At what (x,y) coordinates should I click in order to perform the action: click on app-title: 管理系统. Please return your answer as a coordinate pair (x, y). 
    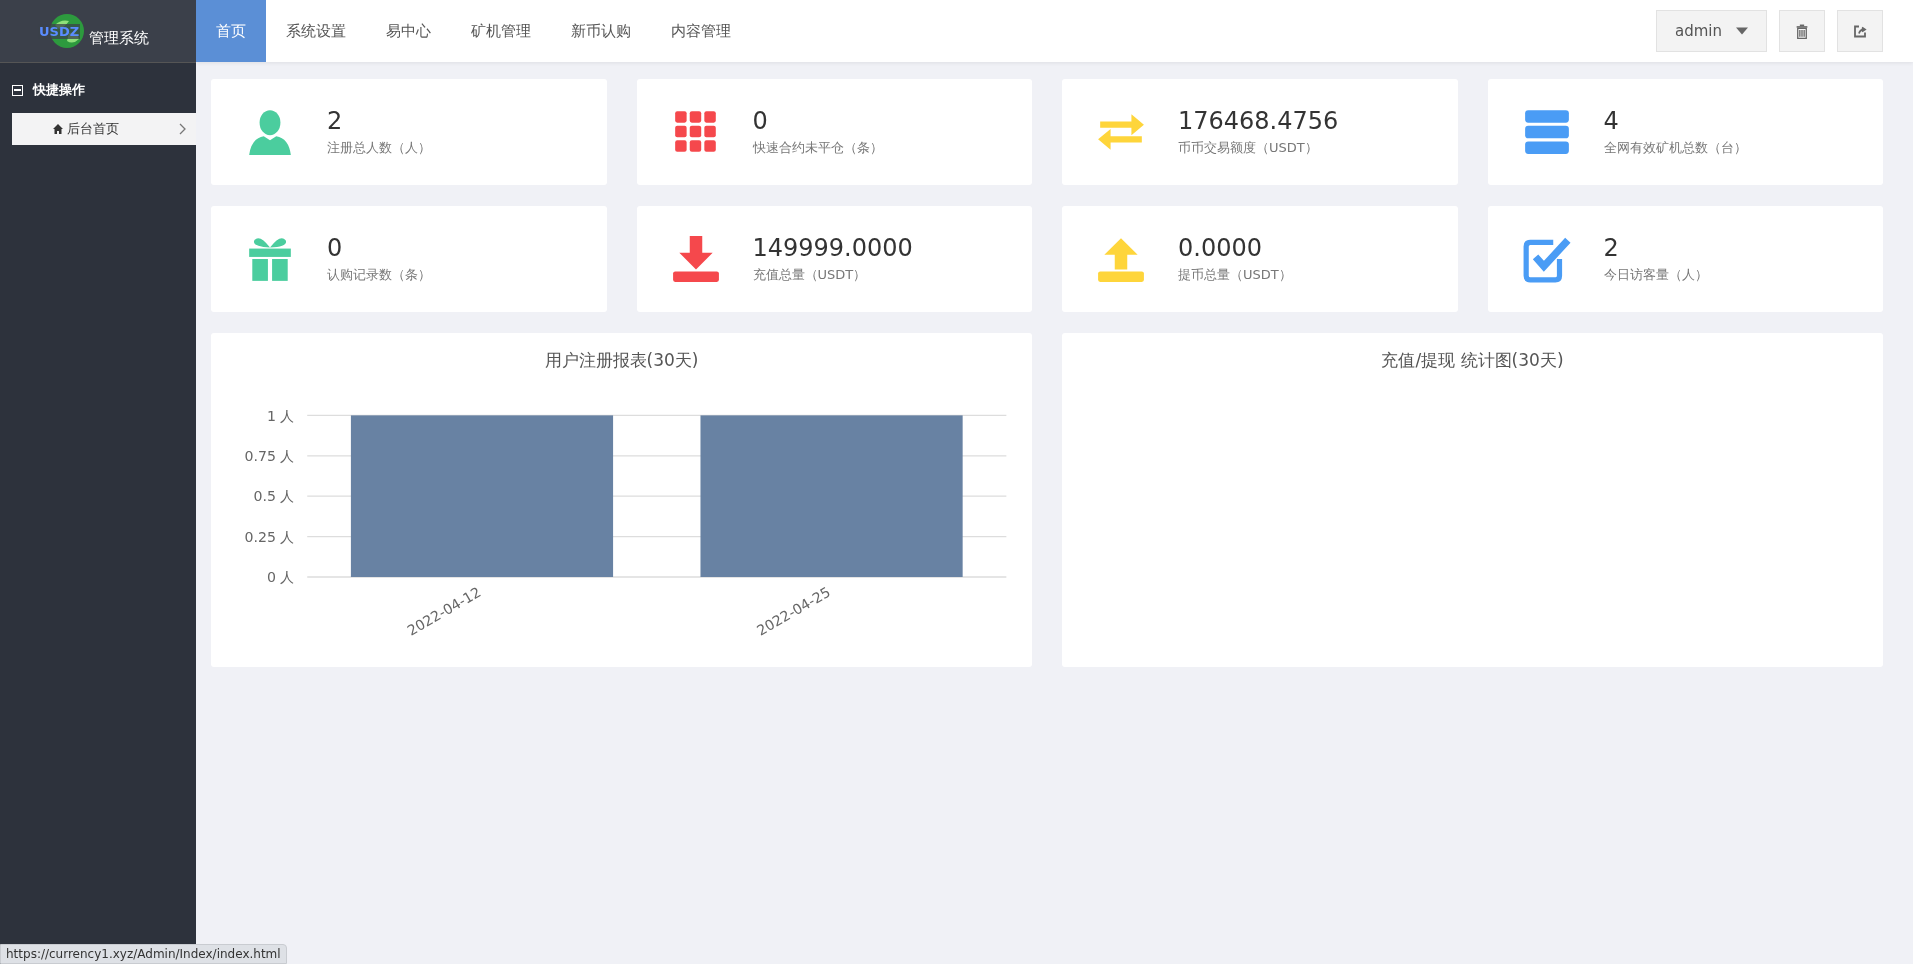
    Looking at the image, I should click on (119, 38).